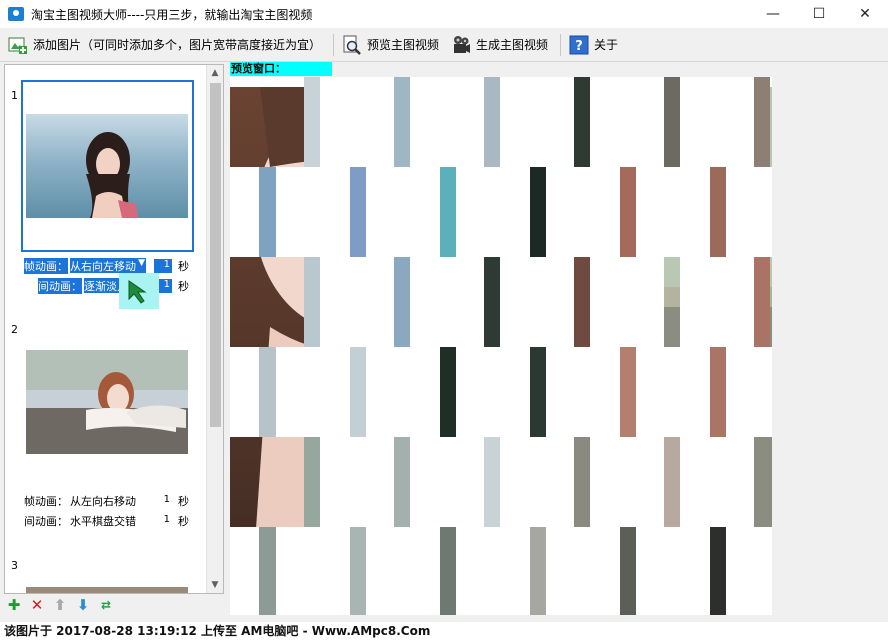 The width and height of the screenshot is (888, 640). I want to click on scroll-down-icon: ▼, so click(215, 585).